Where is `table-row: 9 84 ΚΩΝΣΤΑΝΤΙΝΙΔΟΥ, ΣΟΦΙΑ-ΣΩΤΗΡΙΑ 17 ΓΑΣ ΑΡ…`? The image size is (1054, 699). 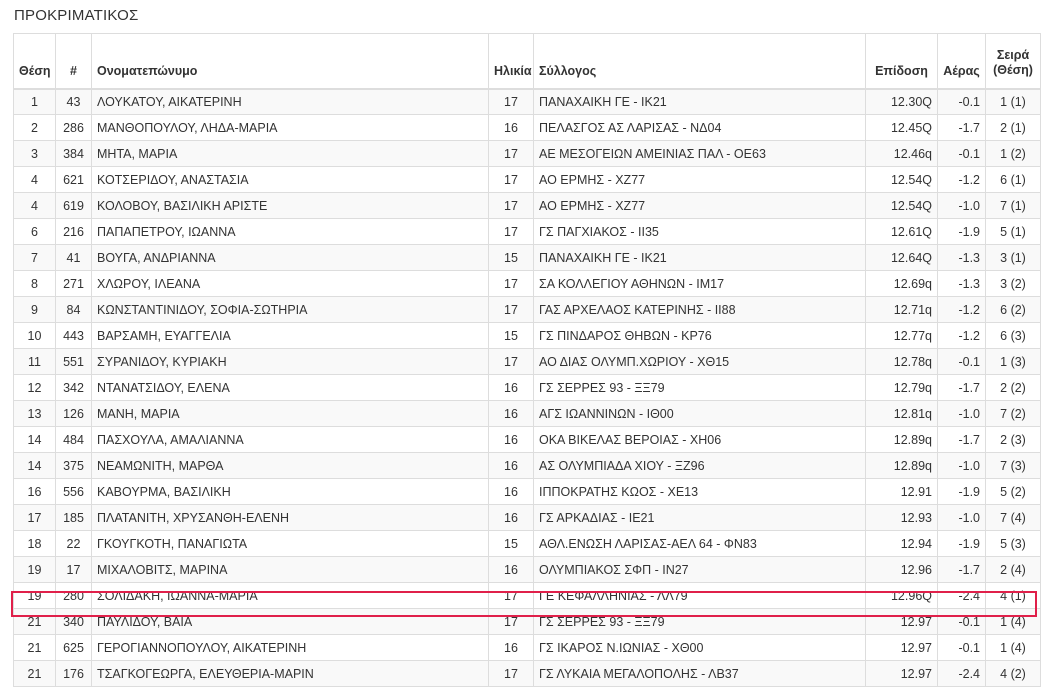
table-row: 9 84 ΚΩΝΣΤΑΝΤΙΝΙΔΟΥ, ΣΟΦΙΑ-ΣΩΤΗΡΙΑ 17 ΓΑΣ ΑΡ… is located at coordinates (527, 309).